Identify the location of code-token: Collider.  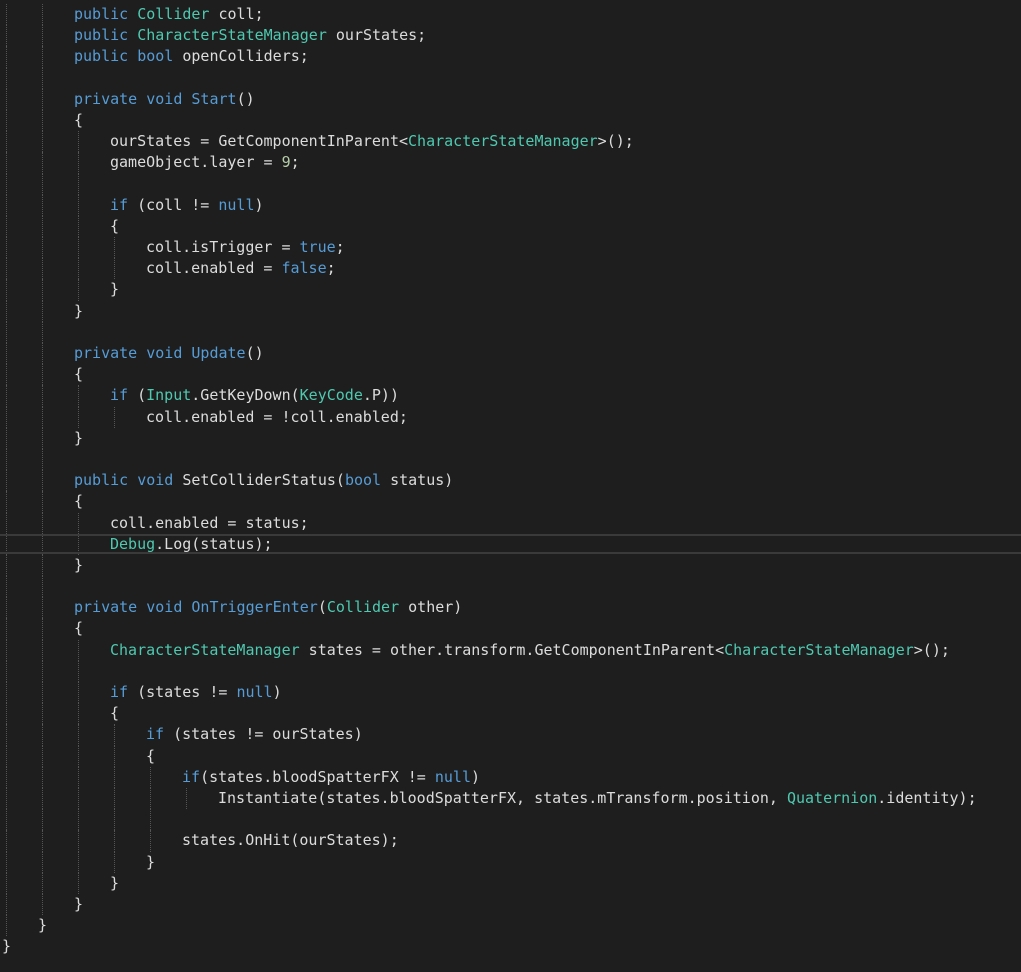
(173, 14).